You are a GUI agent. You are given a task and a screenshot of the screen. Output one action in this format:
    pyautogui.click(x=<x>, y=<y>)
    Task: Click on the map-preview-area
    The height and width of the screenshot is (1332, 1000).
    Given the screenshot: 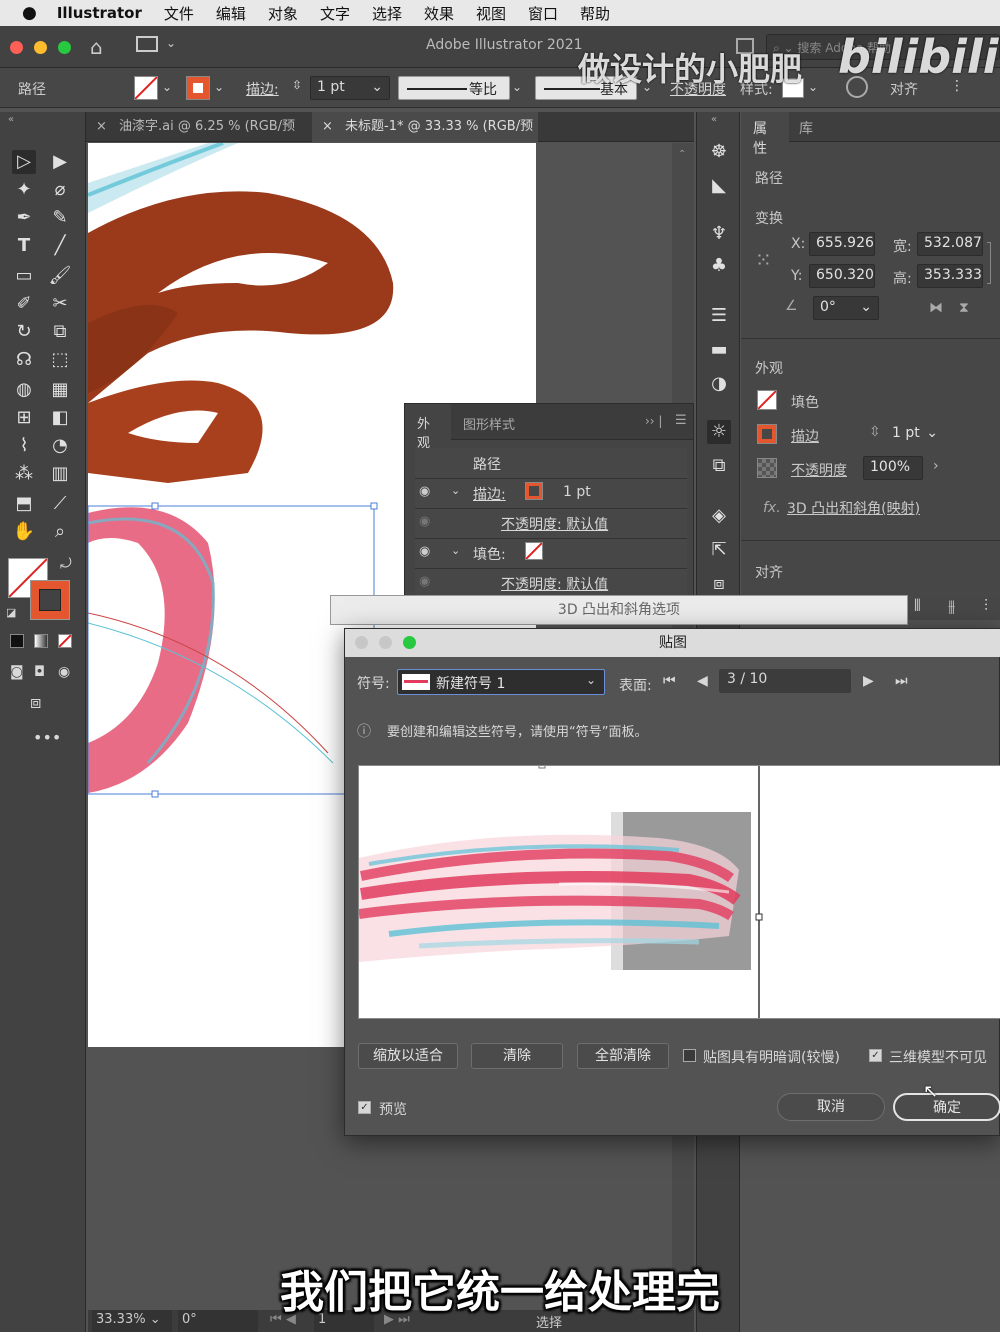 What is the action you would take?
    pyautogui.click(x=679, y=891)
    